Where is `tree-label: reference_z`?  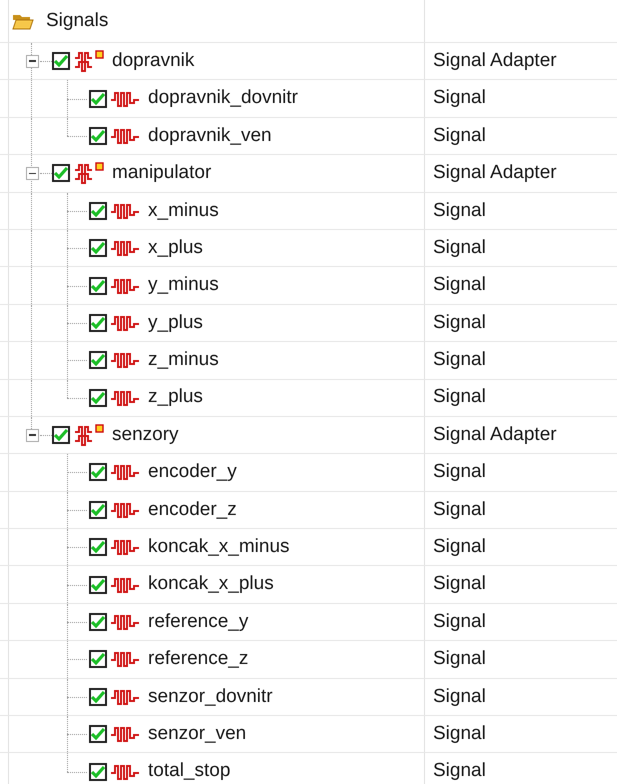 tree-label: reference_z is located at coordinates (198, 659).